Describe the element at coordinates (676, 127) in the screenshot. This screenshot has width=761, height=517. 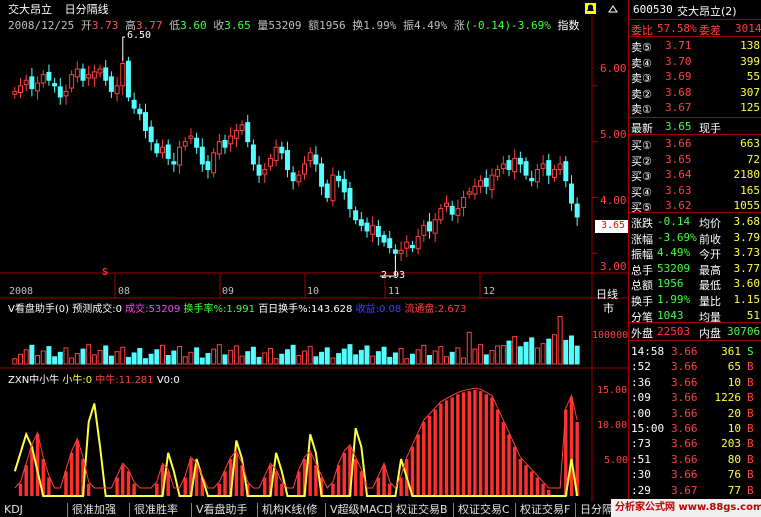
I see `latest-row: 最新 3.65 现手` at that location.